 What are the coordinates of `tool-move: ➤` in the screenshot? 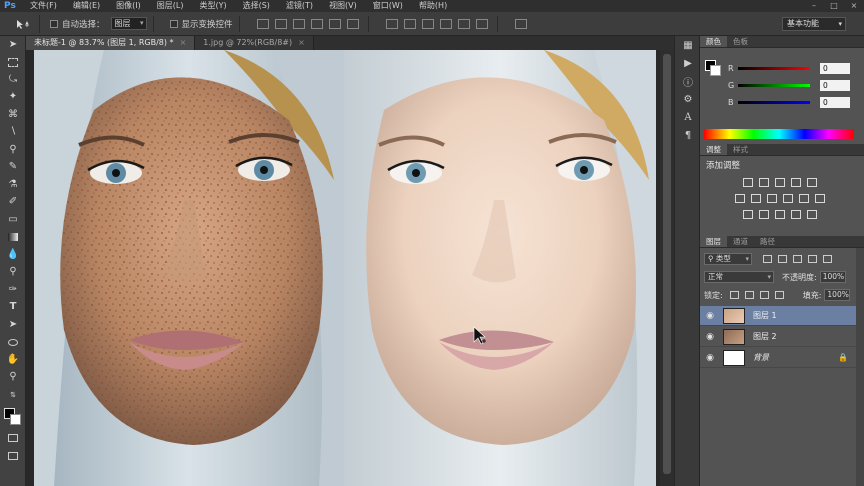 It's located at (13, 45).